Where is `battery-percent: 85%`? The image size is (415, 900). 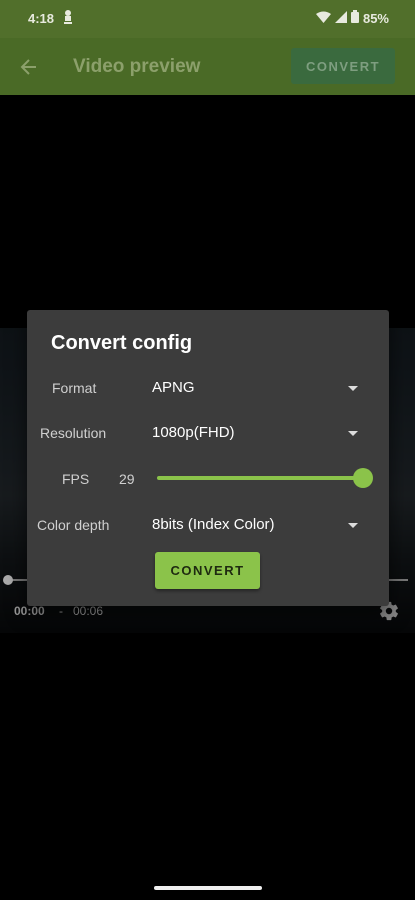
battery-percent: 85% is located at coordinates (375, 18).